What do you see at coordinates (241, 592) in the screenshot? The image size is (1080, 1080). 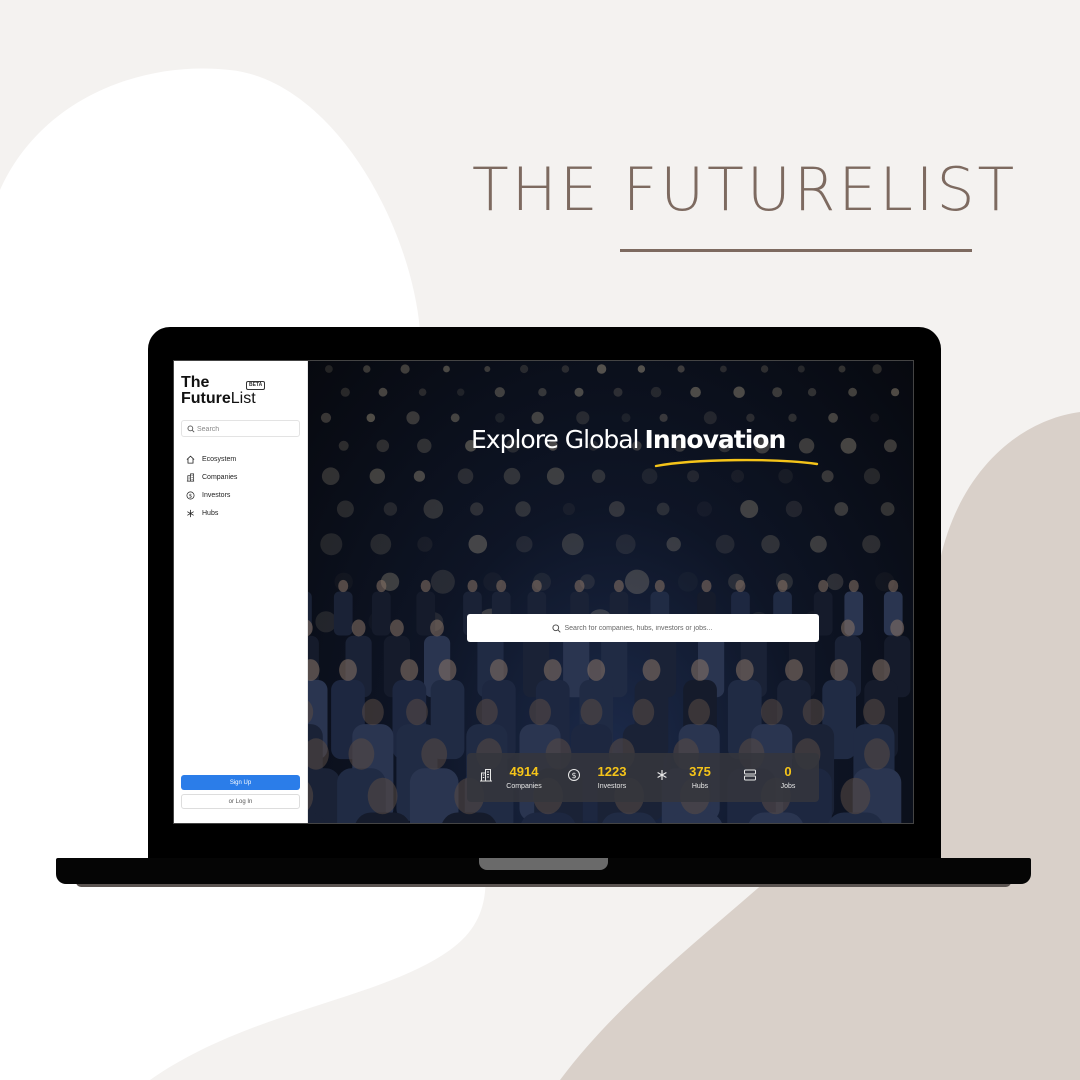 I see `sidebar: The FutureList BETA Ecosystem Comp` at bounding box center [241, 592].